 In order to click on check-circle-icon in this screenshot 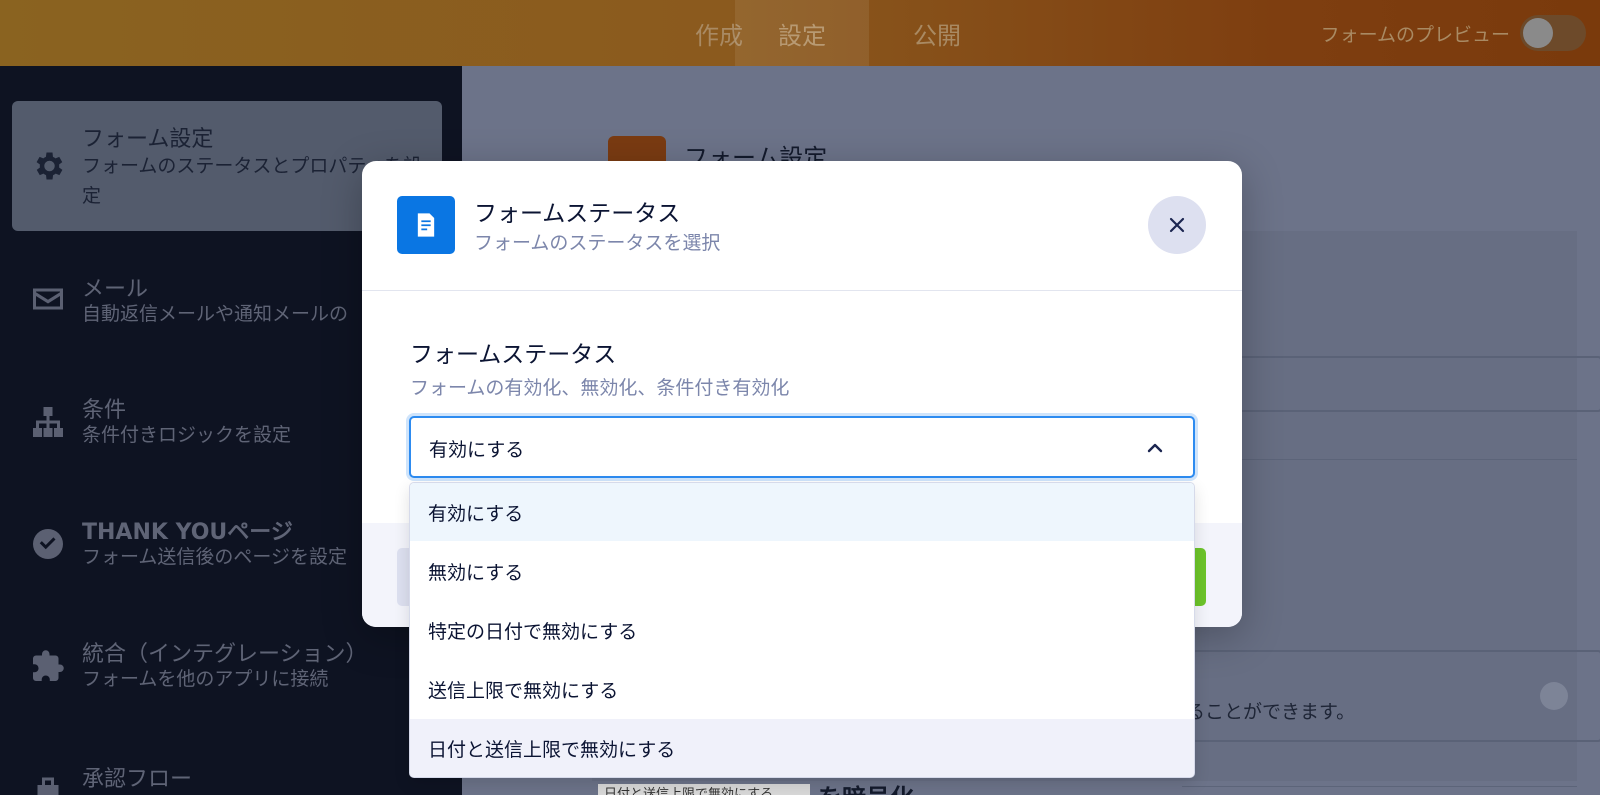, I will do `click(48, 544)`.